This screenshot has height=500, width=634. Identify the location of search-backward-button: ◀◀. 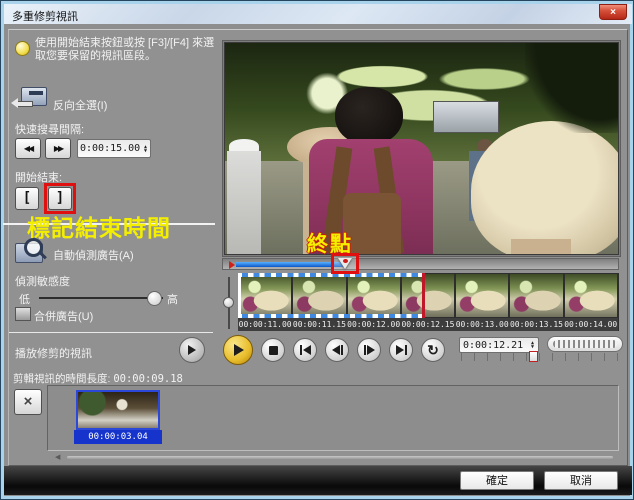
(28, 148).